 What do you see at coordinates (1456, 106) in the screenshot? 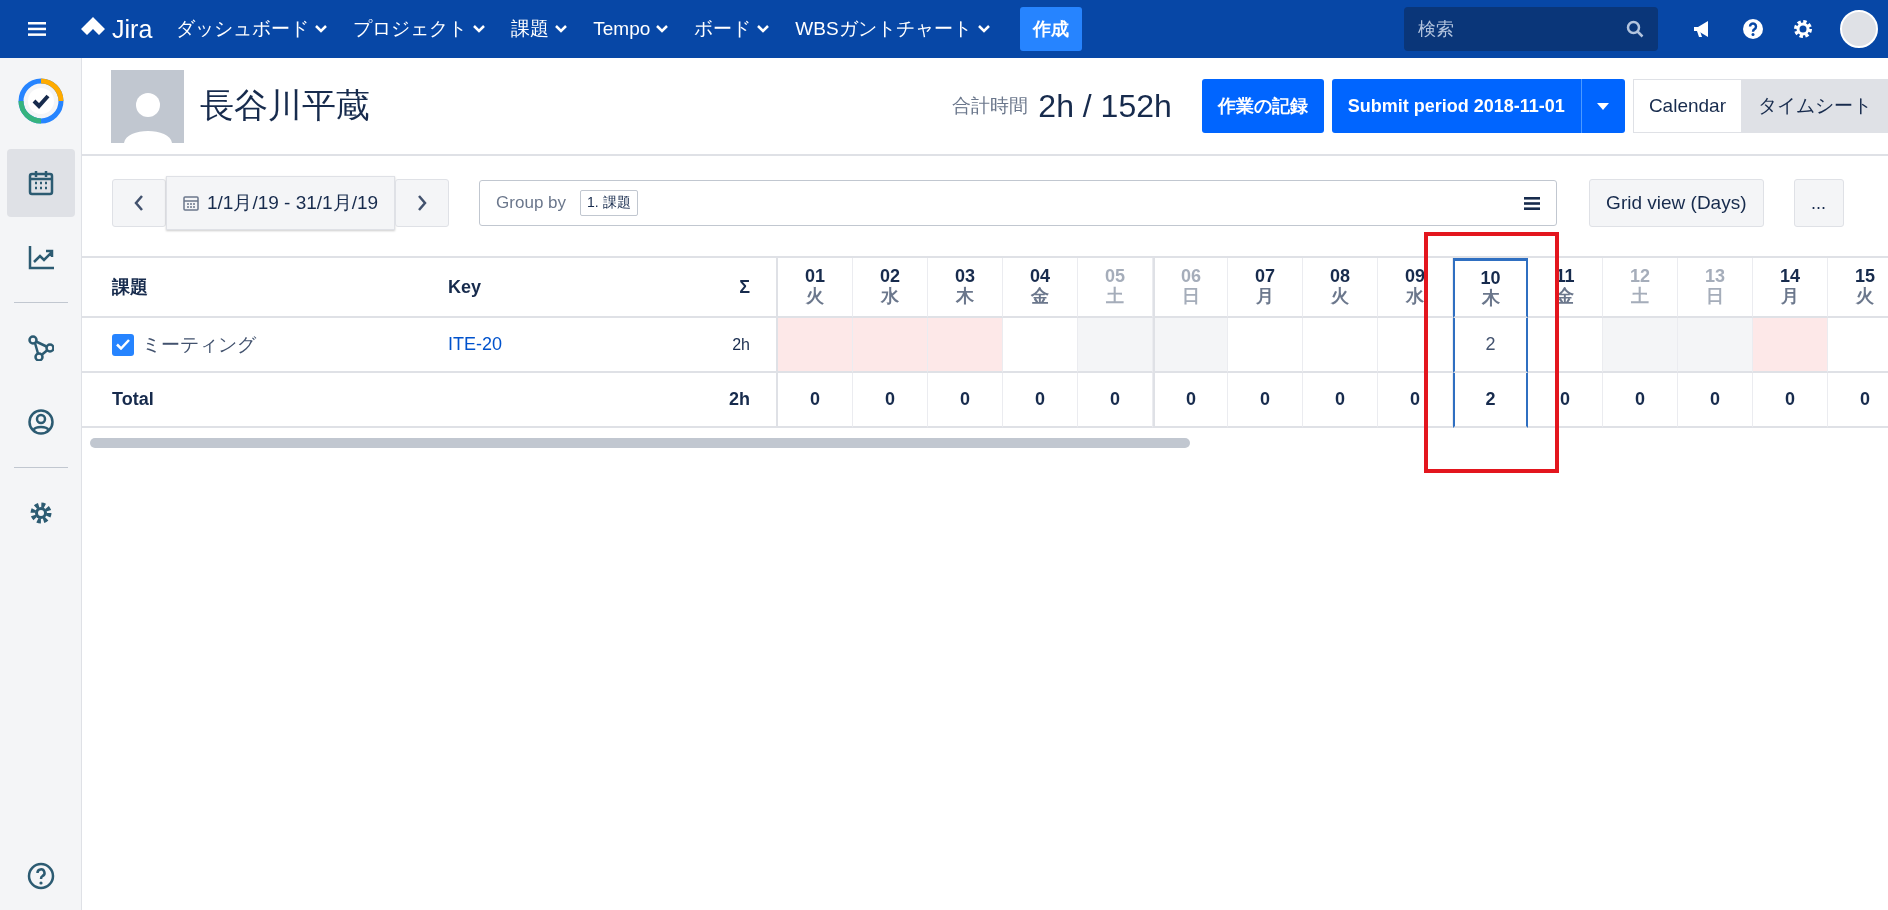
I see `submit-period-button: Submit period 2018-11-01` at bounding box center [1456, 106].